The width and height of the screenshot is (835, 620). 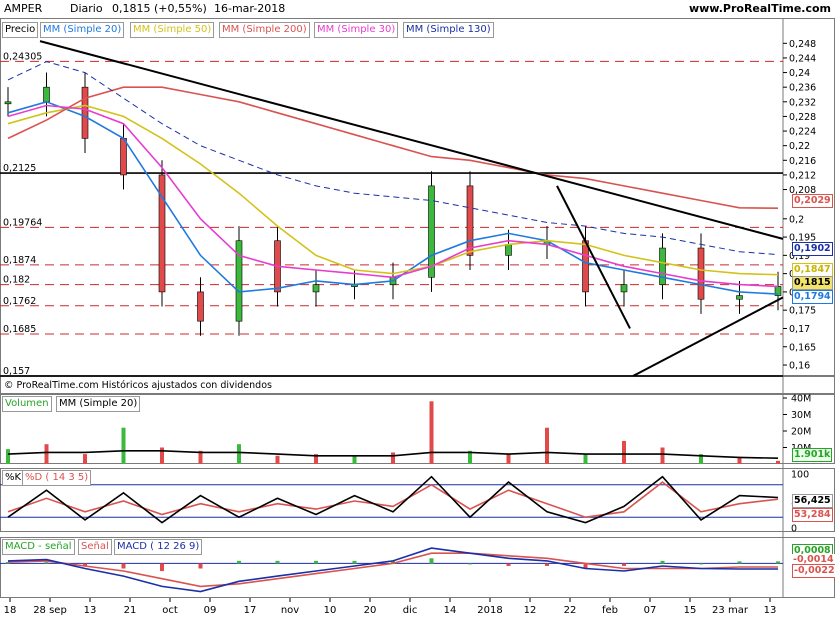 What do you see at coordinates (690, 610) in the screenshot?
I see `x-axis-label: 15` at bounding box center [690, 610].